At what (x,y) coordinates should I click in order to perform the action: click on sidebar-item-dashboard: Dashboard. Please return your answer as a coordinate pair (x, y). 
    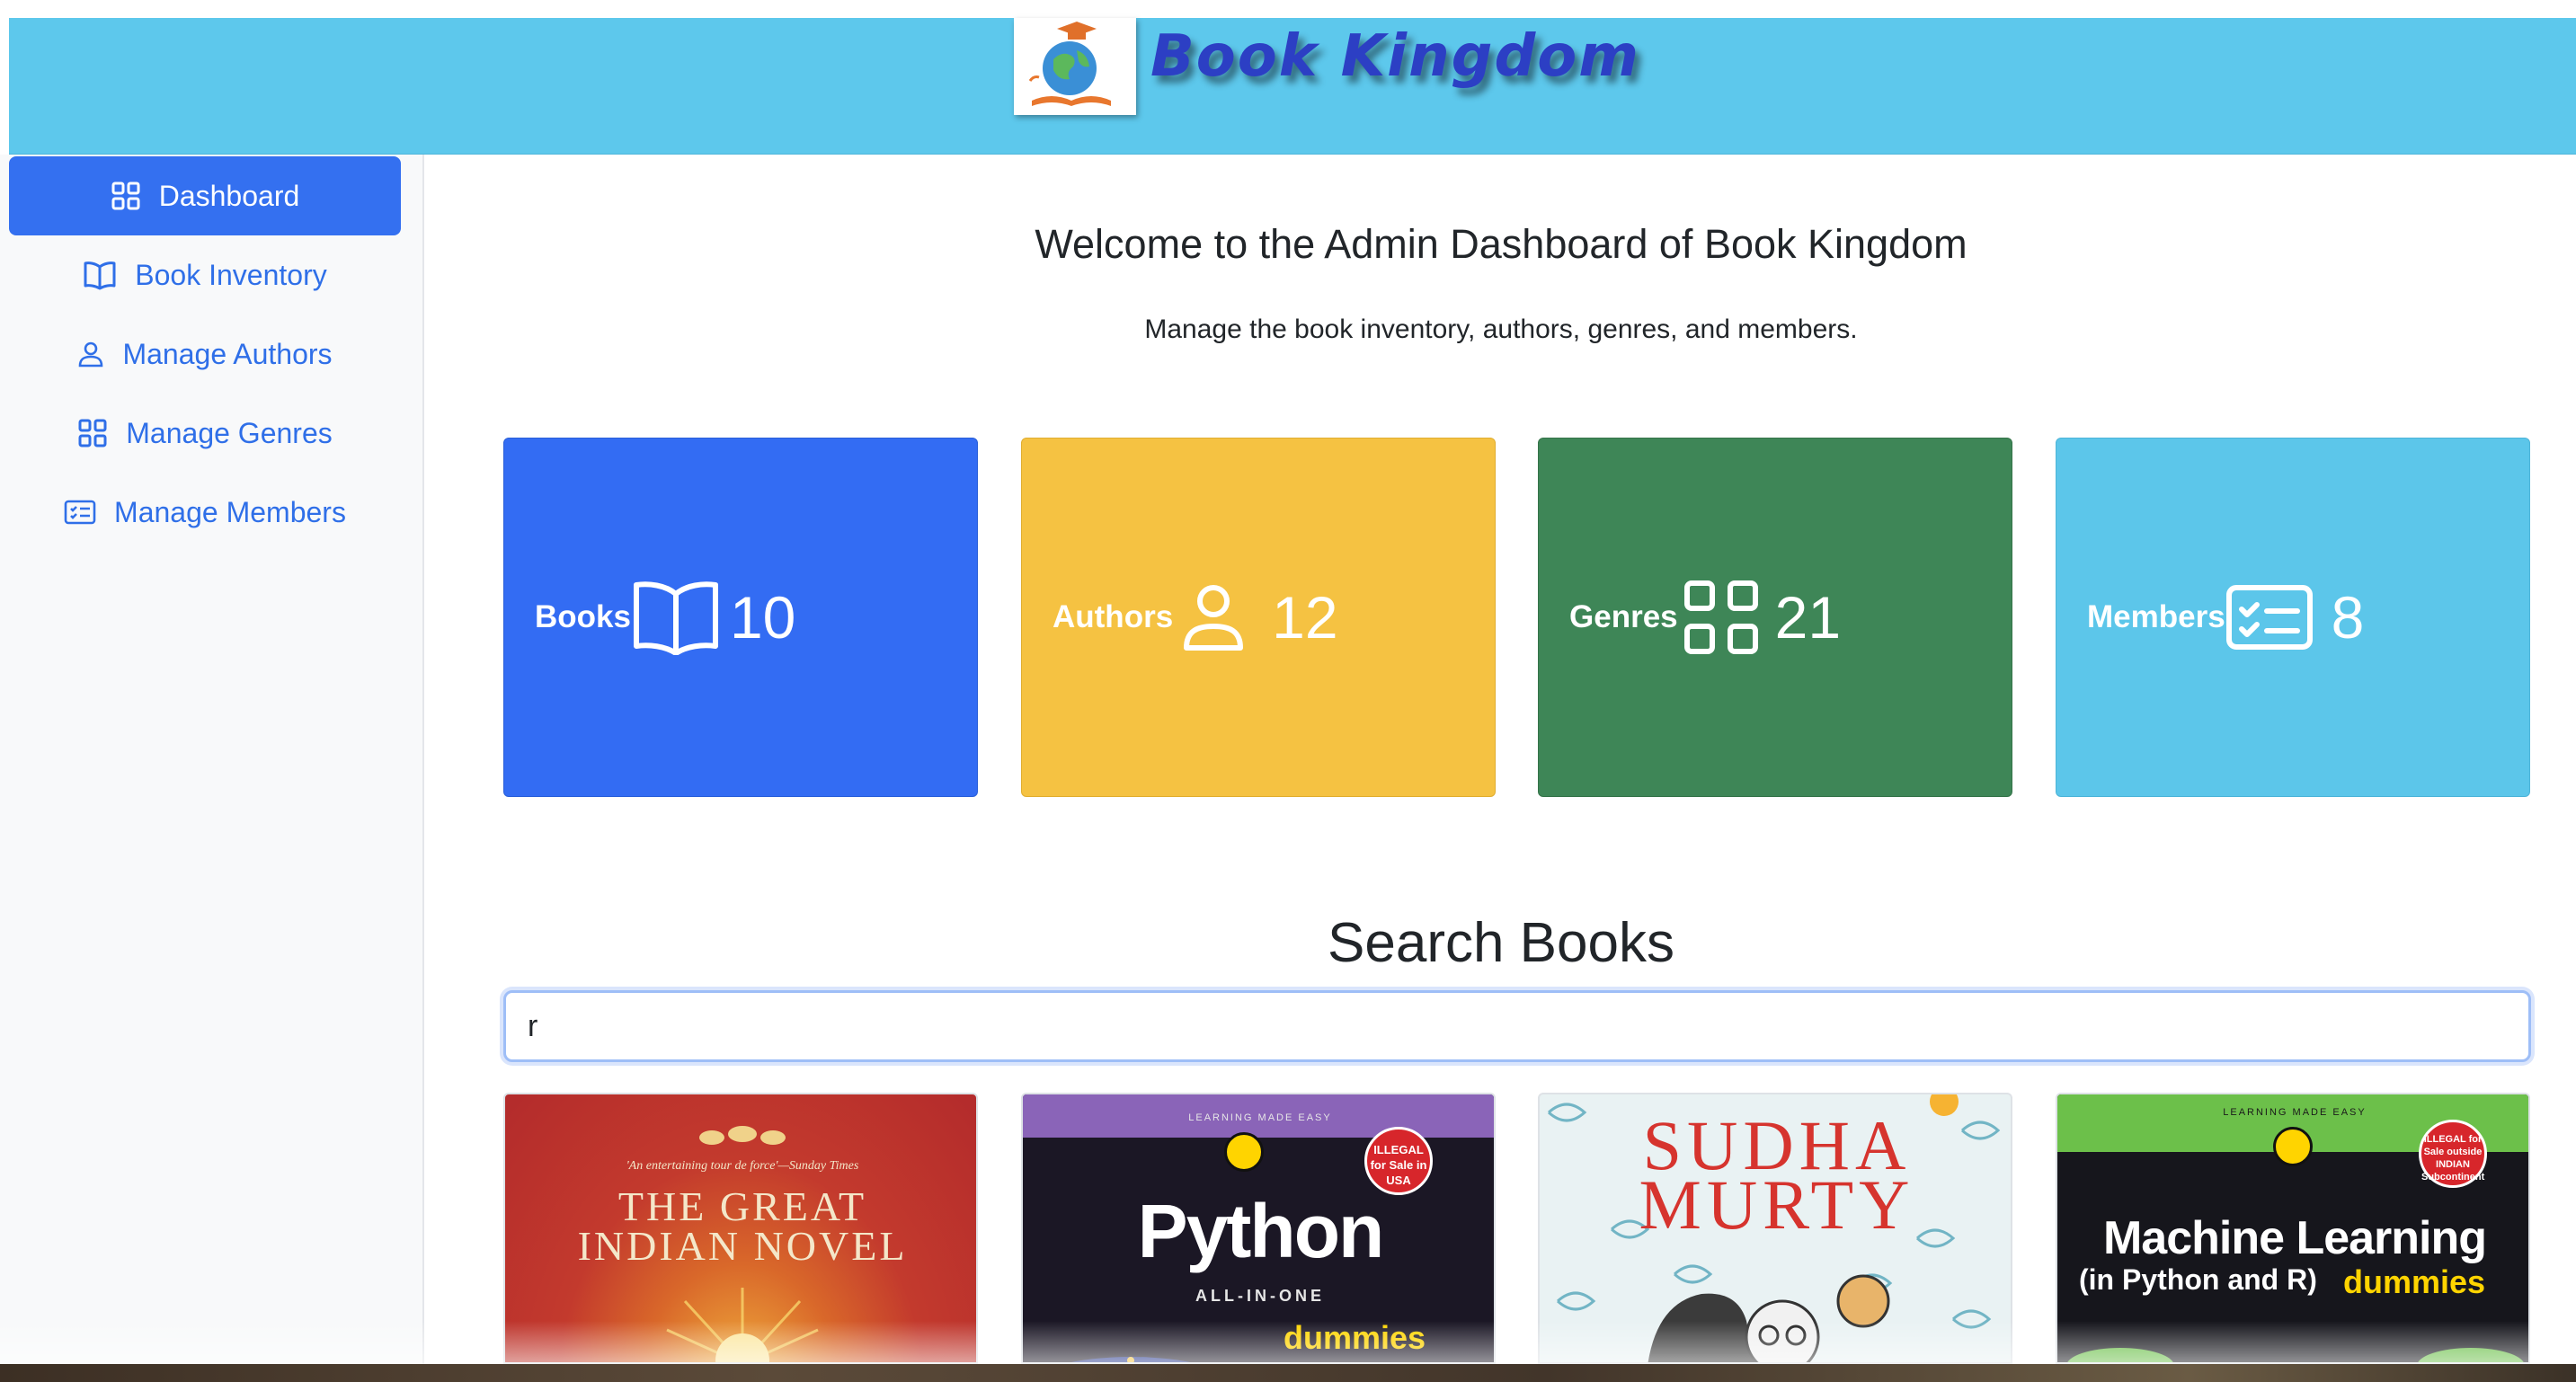
    Looking at the image, I should click on (205, 195).